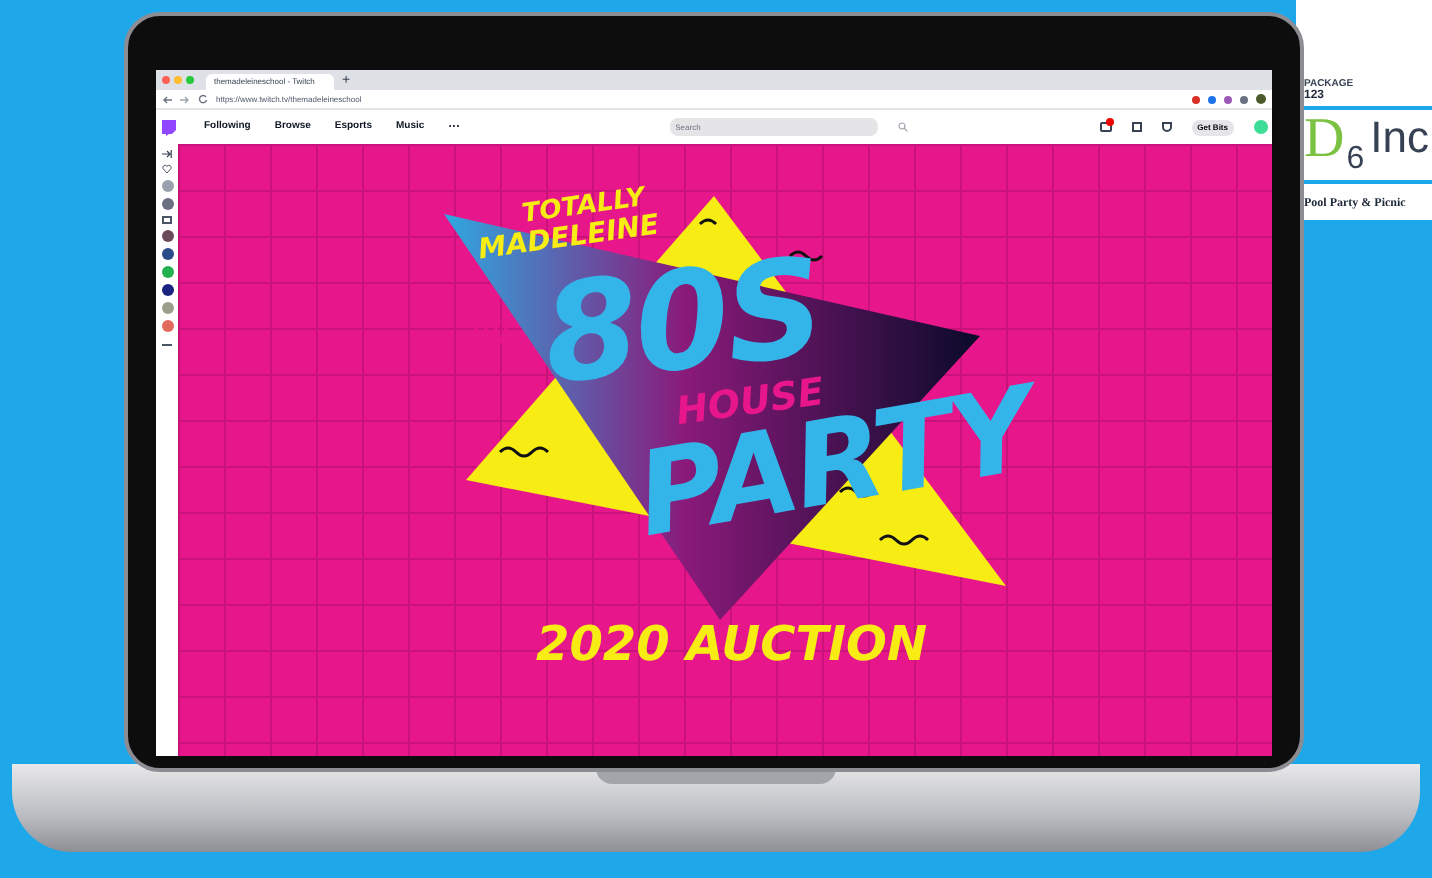  Describe the element at coordinates (168, 127) in the screenshot. I see `logo-icon` at that location.